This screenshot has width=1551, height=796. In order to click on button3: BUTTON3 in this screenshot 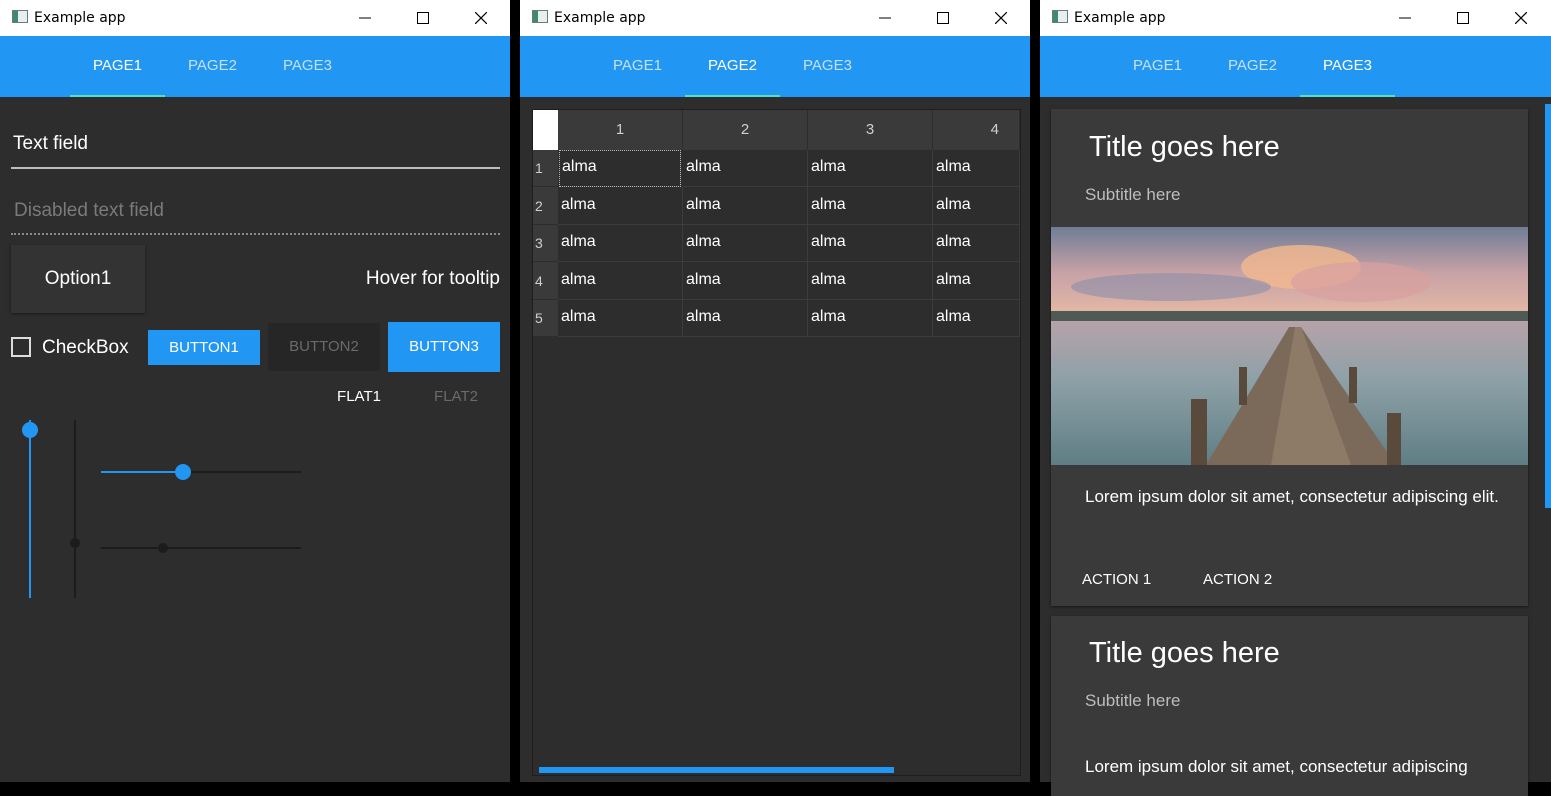, I will do `click(444, 347)`.